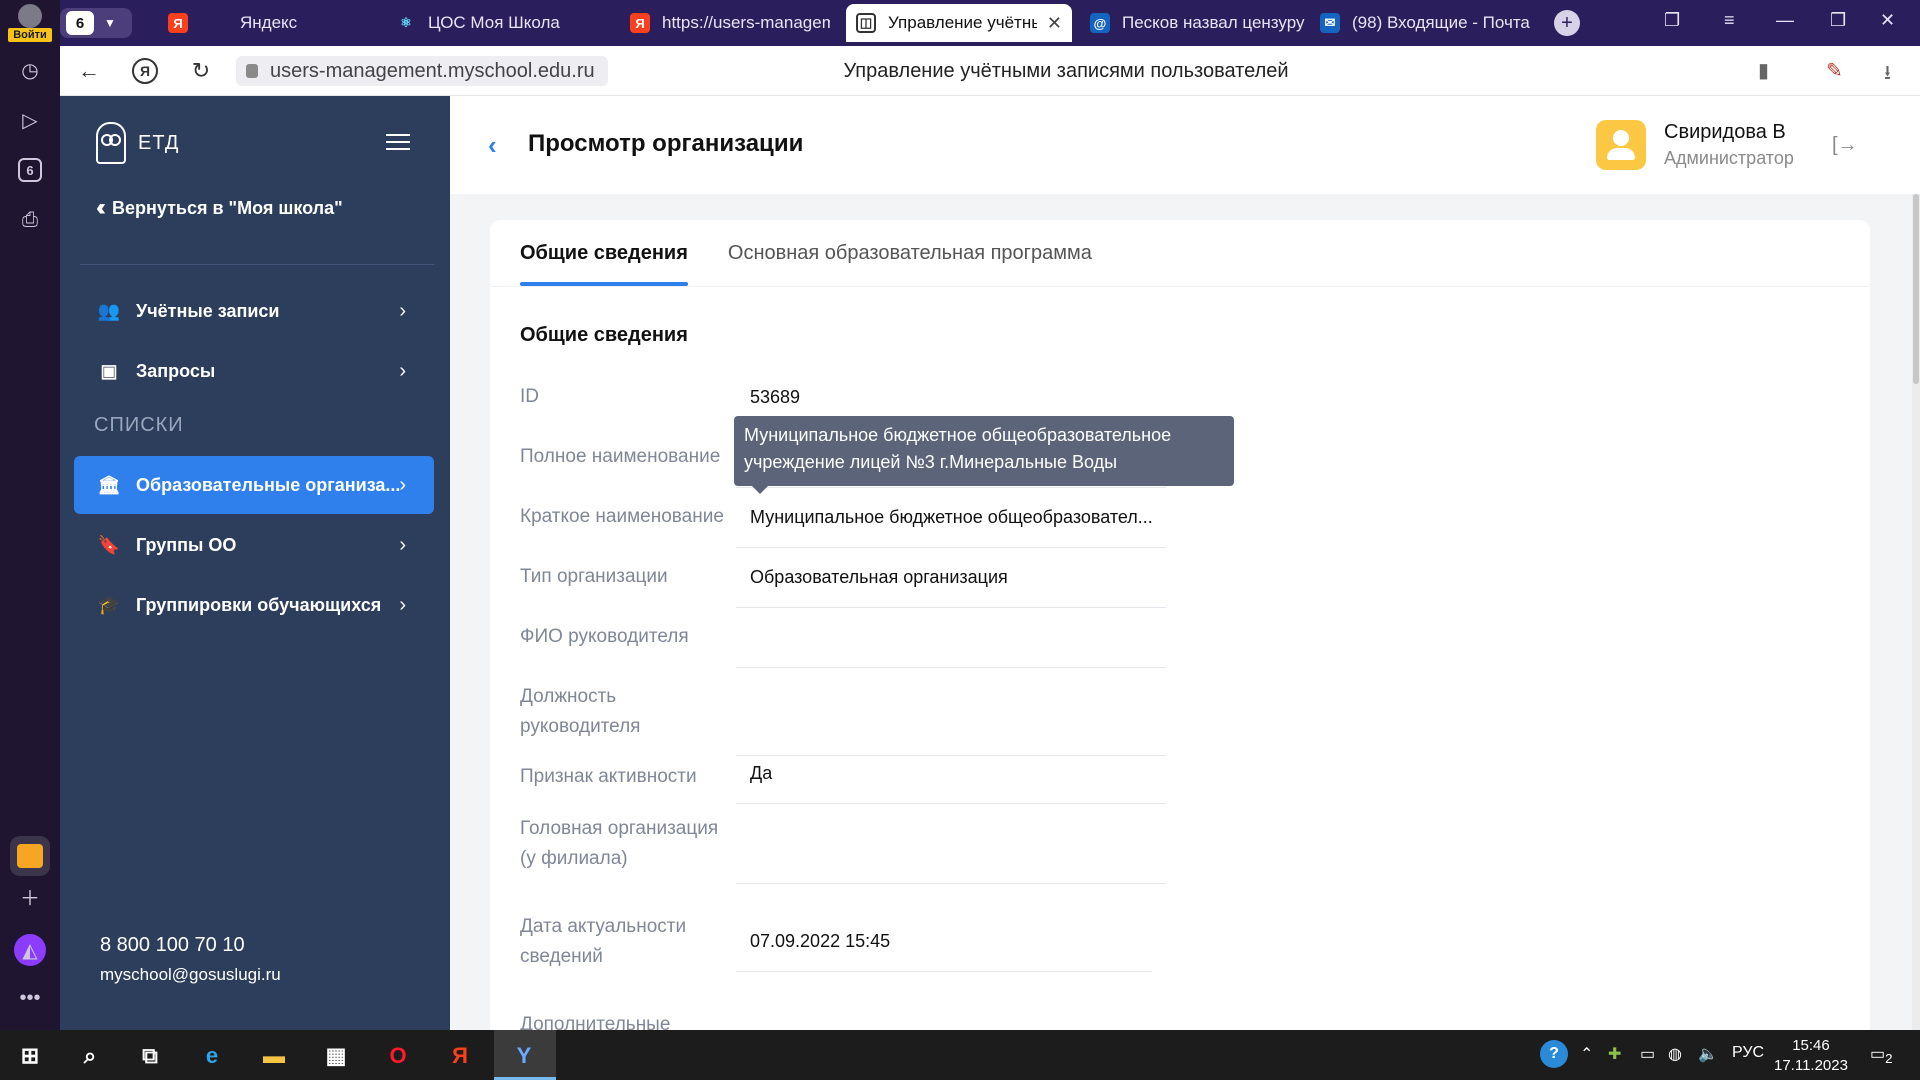 Image resolution: width=1920 pixels, height=1080 pixels. What do you see at coordinates (30, 70) in the screenshot?
I see `history-icon: ◷` at bounding box center [30, 70].